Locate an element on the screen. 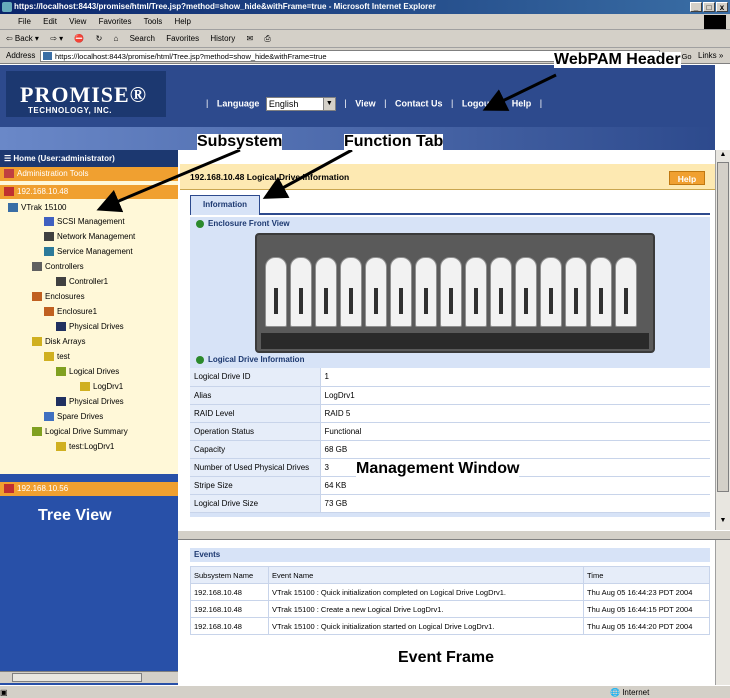 The width and height of the screenshot is (730, 698). tree-item-enclosures: Enclosures is located at coordinates (58, 297).